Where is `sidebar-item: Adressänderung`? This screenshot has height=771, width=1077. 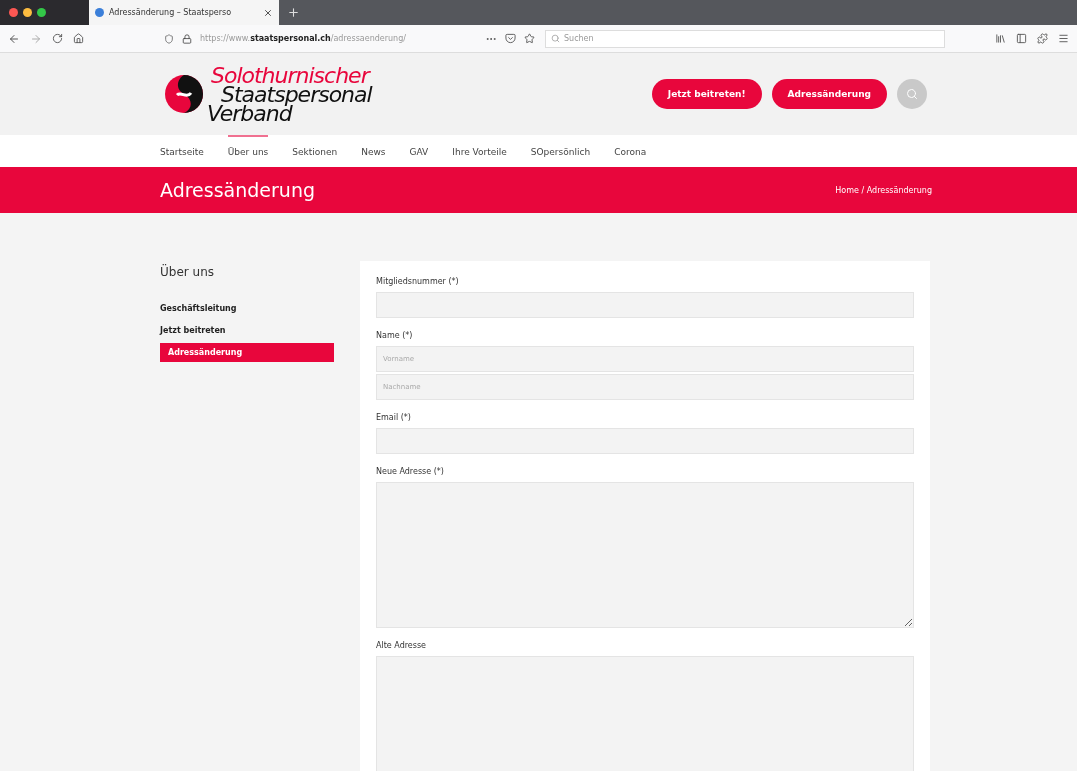
sidebar-item: Adressänderung is located at coordinates (247, 352).